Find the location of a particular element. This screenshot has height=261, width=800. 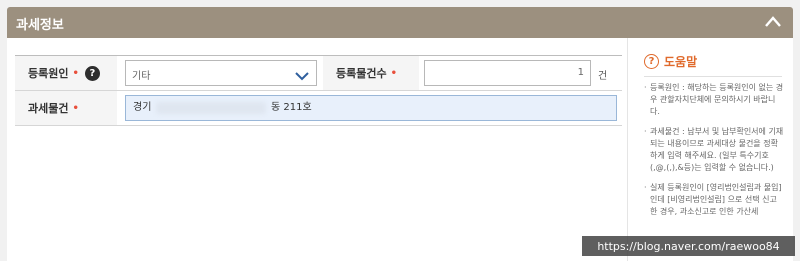

help-divider is located at coordinates (713, 76).